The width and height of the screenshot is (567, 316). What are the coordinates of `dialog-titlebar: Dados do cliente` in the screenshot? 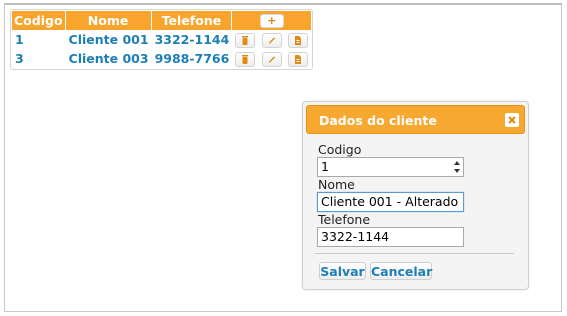 It's located at (415, 119).